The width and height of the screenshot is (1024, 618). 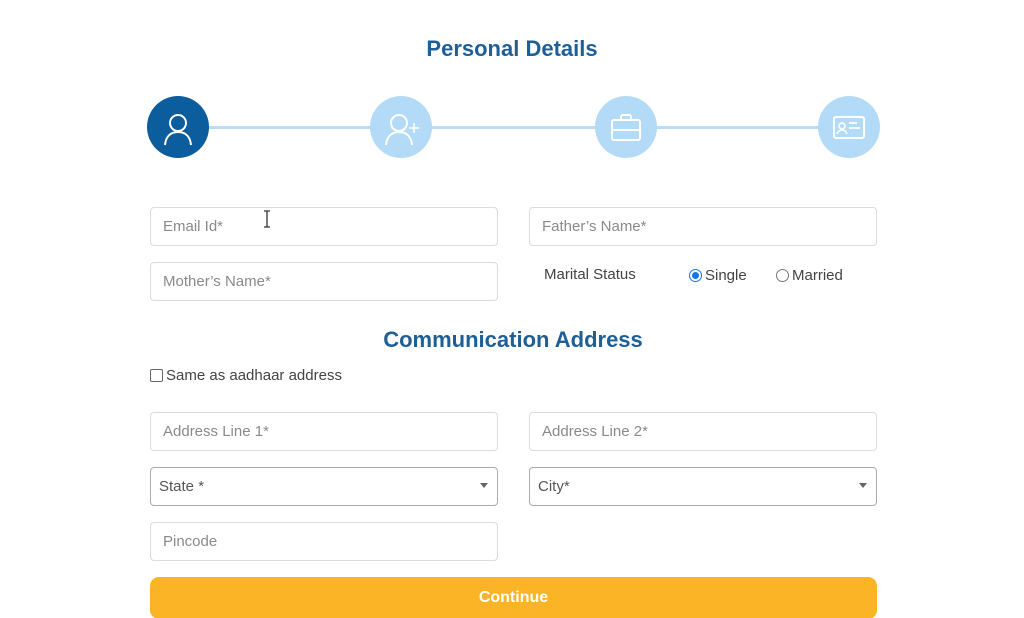 I want to click on same-as-aadhaar-box, so click(x=156, y=375).